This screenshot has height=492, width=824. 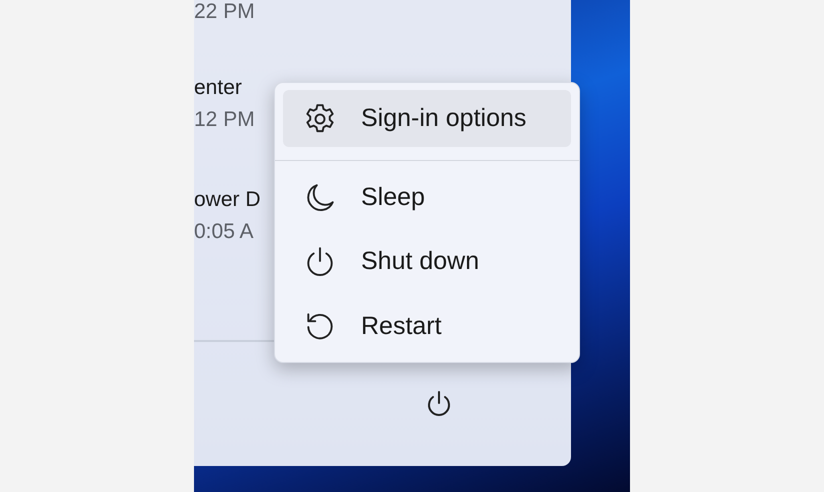 I want to click on menu-item: Restart, so click(x=427, y=326).